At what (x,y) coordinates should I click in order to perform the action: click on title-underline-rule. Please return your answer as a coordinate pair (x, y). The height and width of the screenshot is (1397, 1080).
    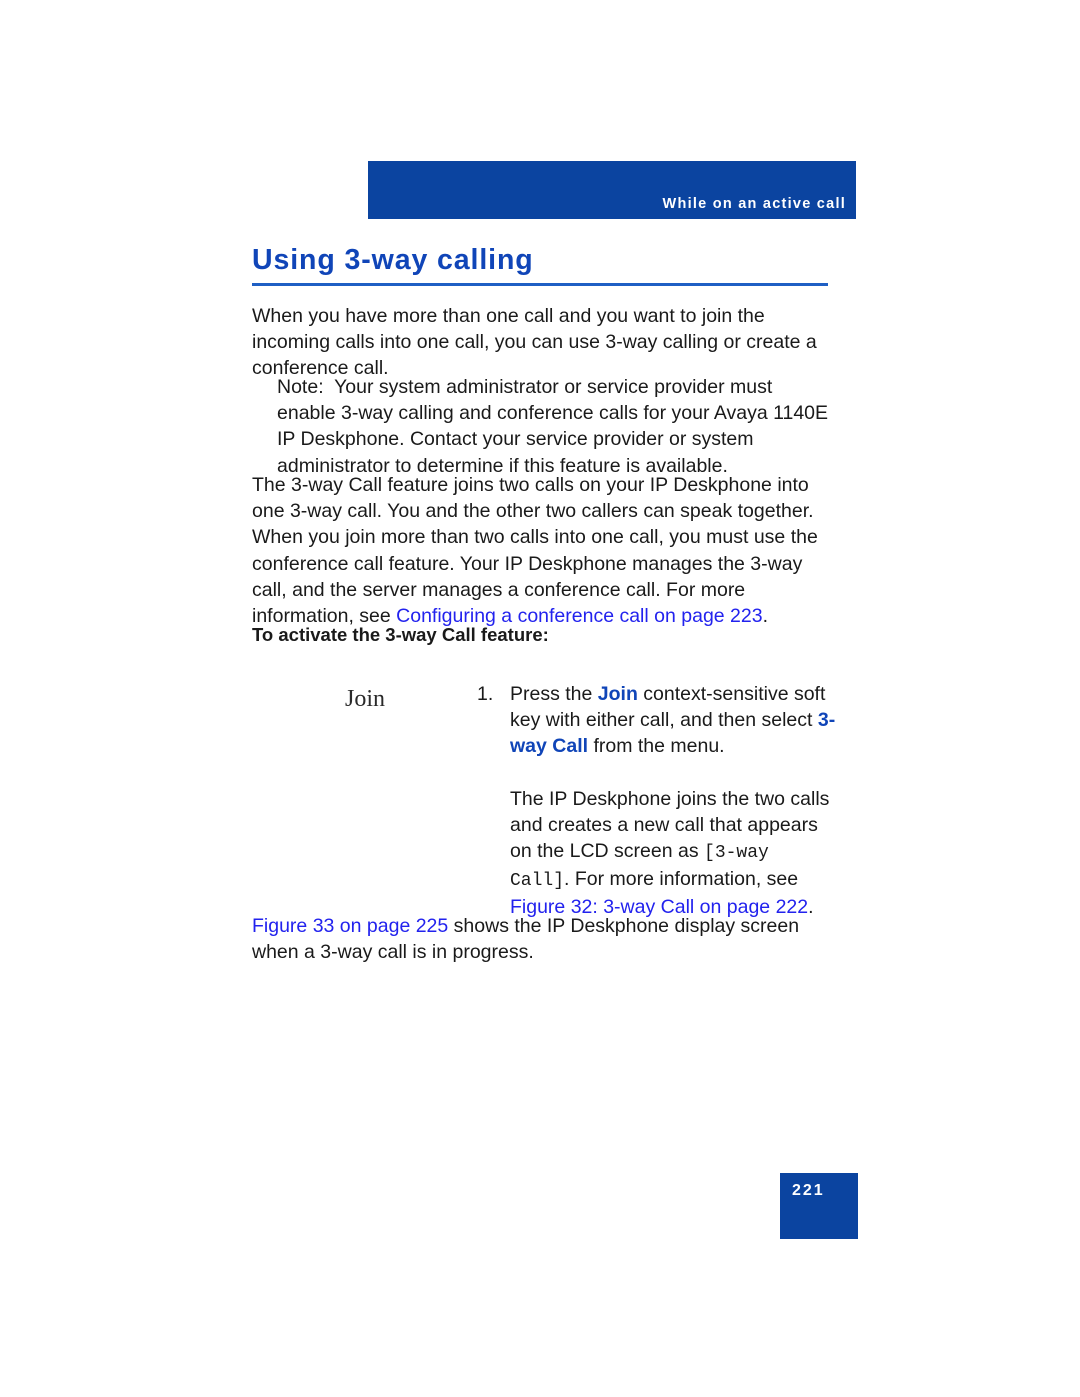
    Looking at the image, I should click on (540, 284).